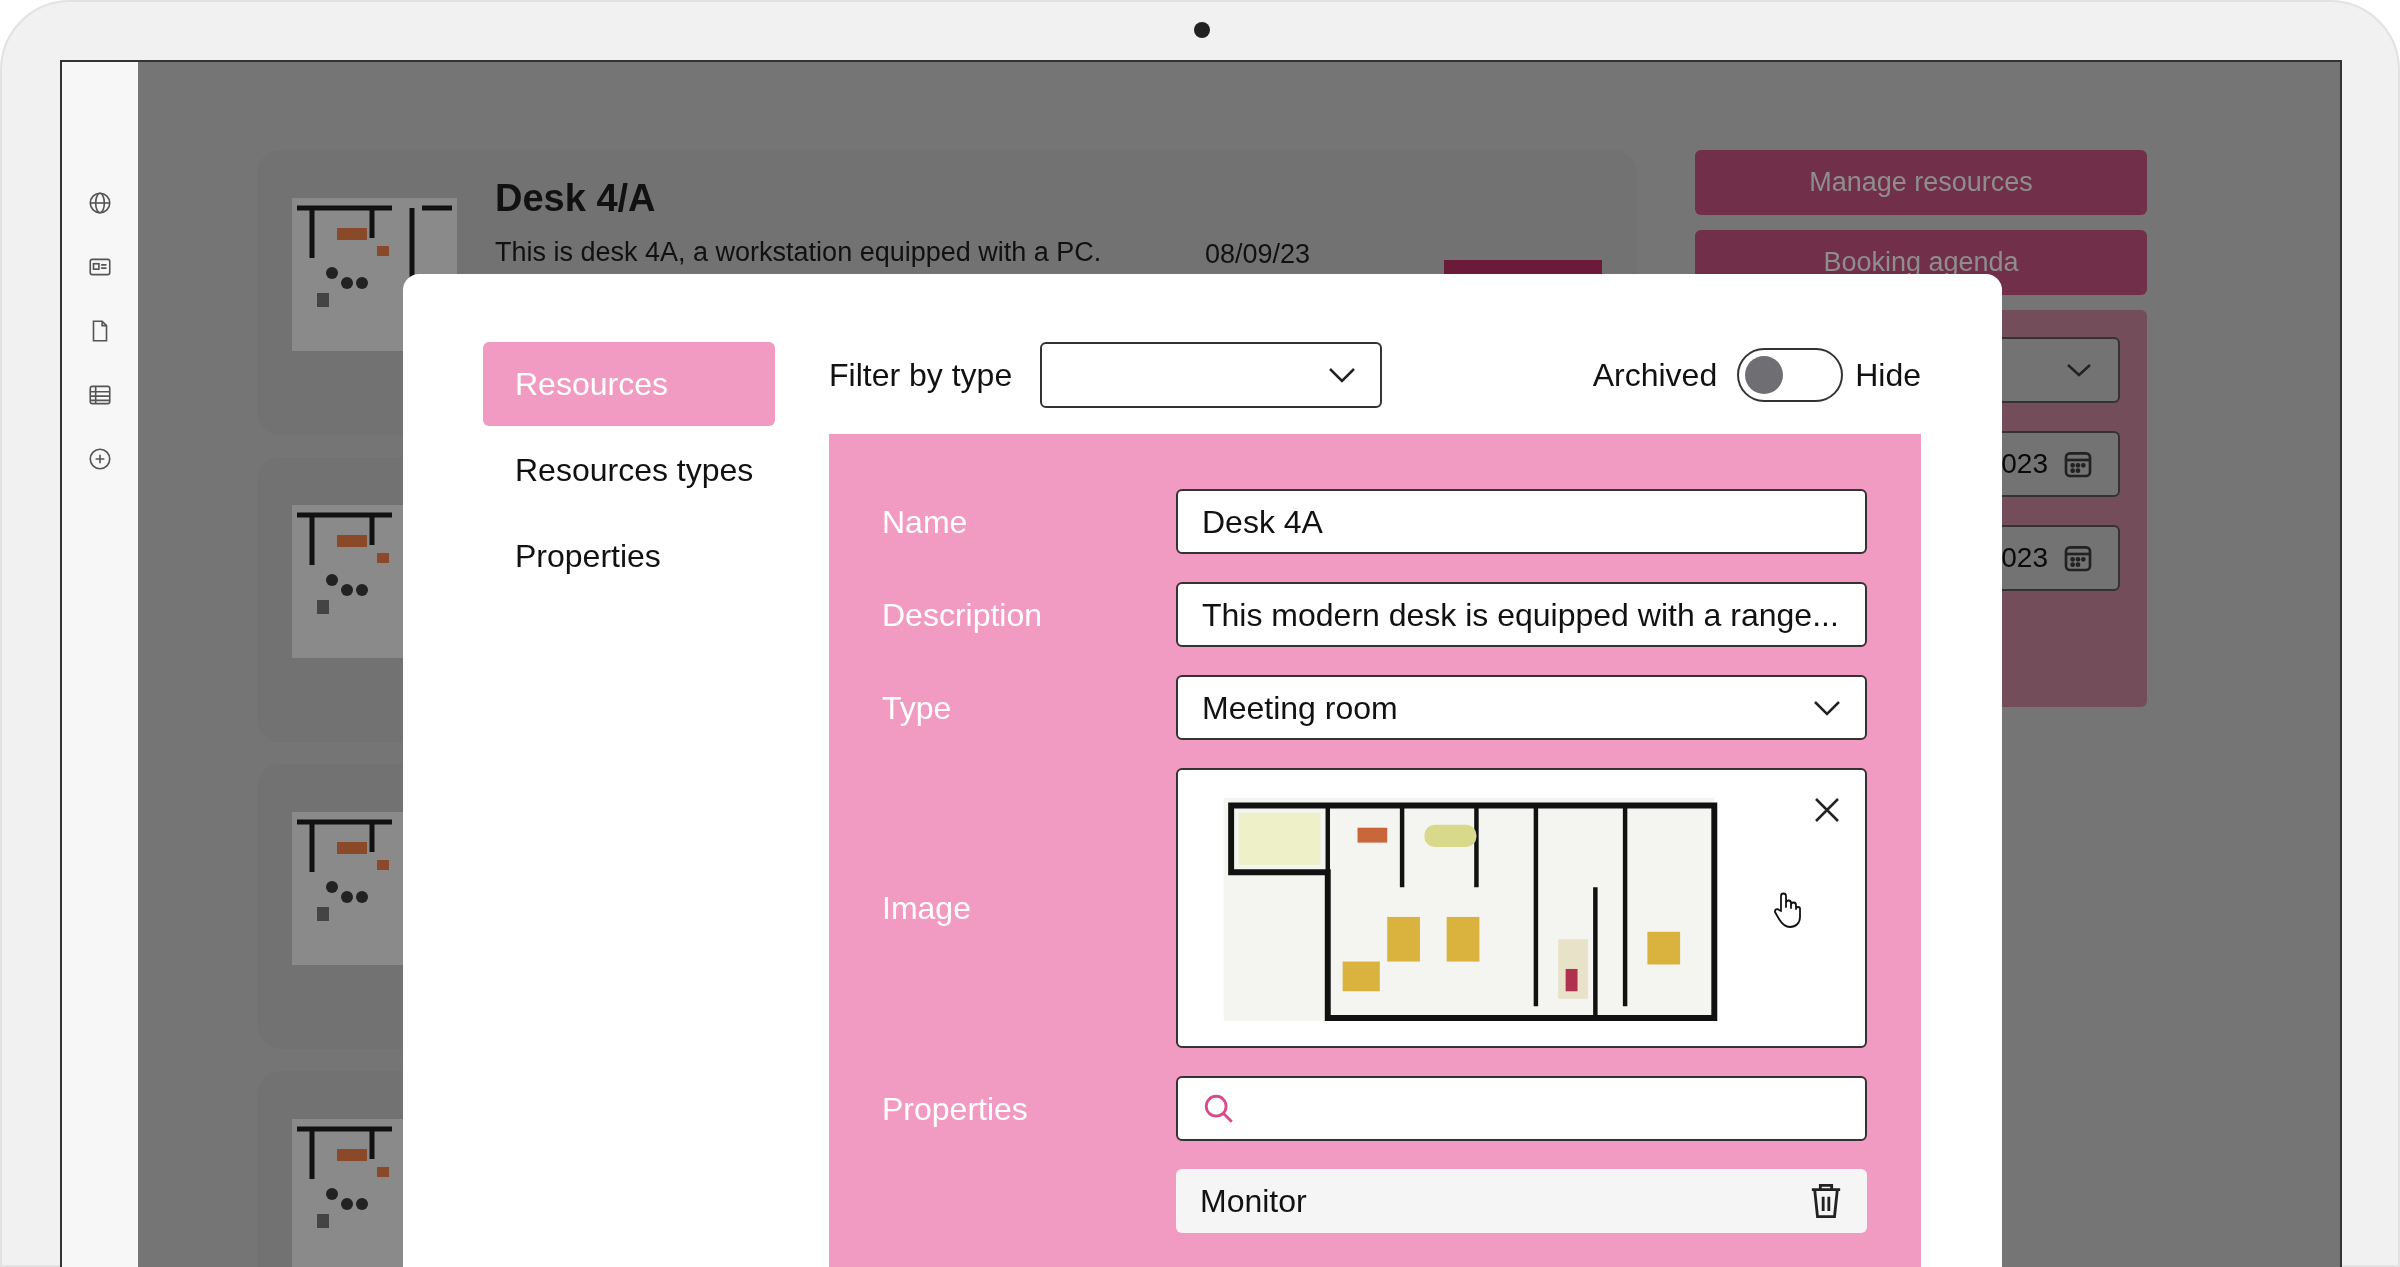 This screenshot has width=2400, height=1267. I want to click on archived-label: Archived, so click(1655, 375).